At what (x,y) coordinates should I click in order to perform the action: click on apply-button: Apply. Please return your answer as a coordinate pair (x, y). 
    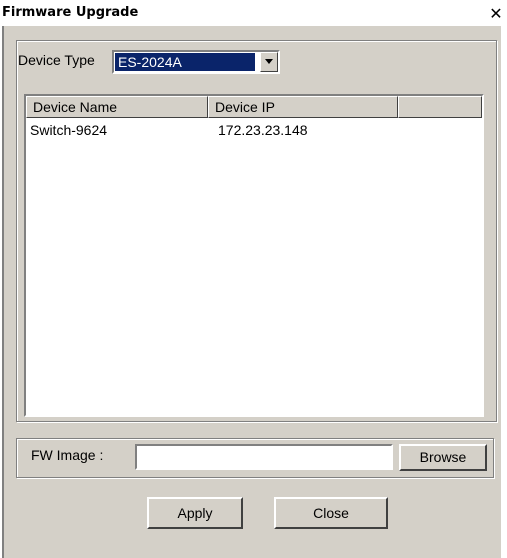
    Looking at the image, I should click on (195, 513).